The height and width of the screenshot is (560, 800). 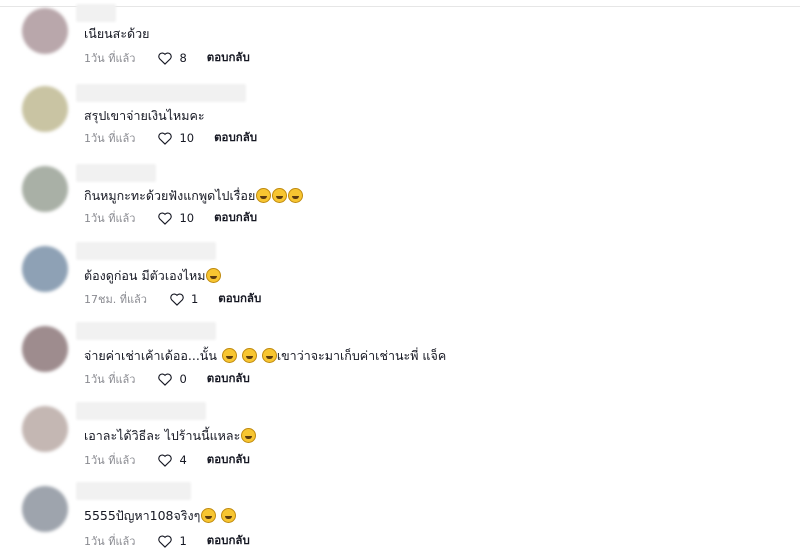 I want to click on comment-item: 5555ปัญหา108จริงๆ 1วัน ที่แล้ว 1 ตอบกลับ, so click(x=400, y=520).